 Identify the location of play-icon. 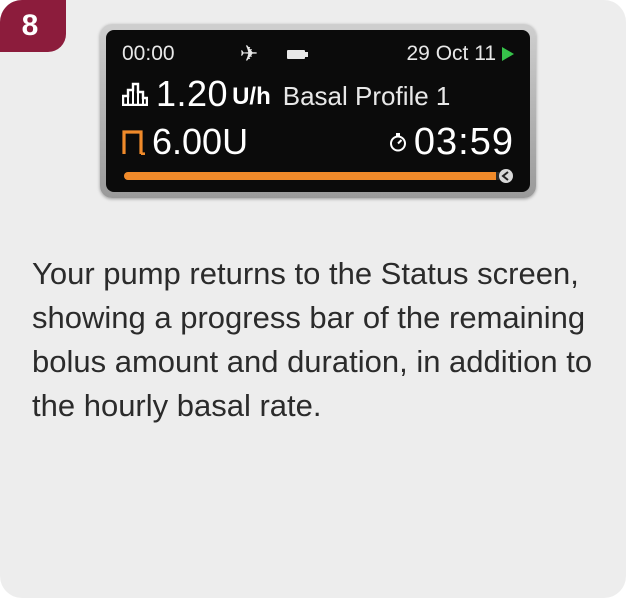
(508, 54).